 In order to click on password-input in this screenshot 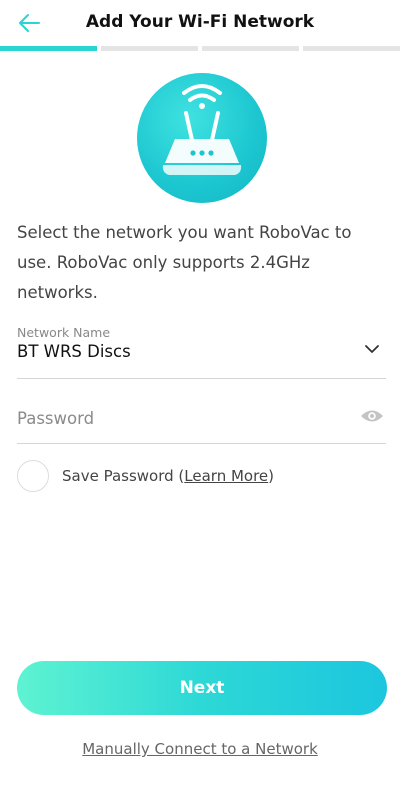, I will do `click(177, 418)`.